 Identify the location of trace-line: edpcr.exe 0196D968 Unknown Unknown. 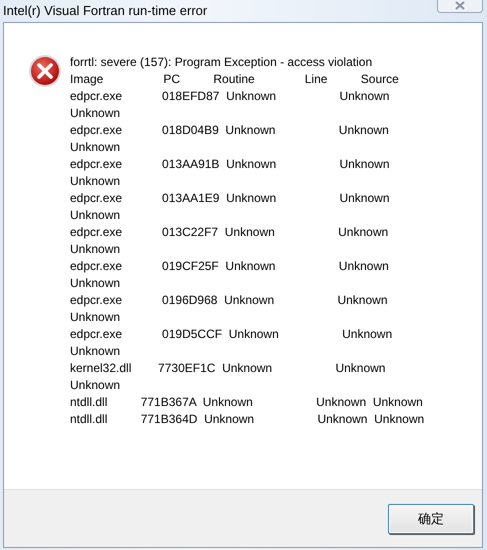
(229, 300).